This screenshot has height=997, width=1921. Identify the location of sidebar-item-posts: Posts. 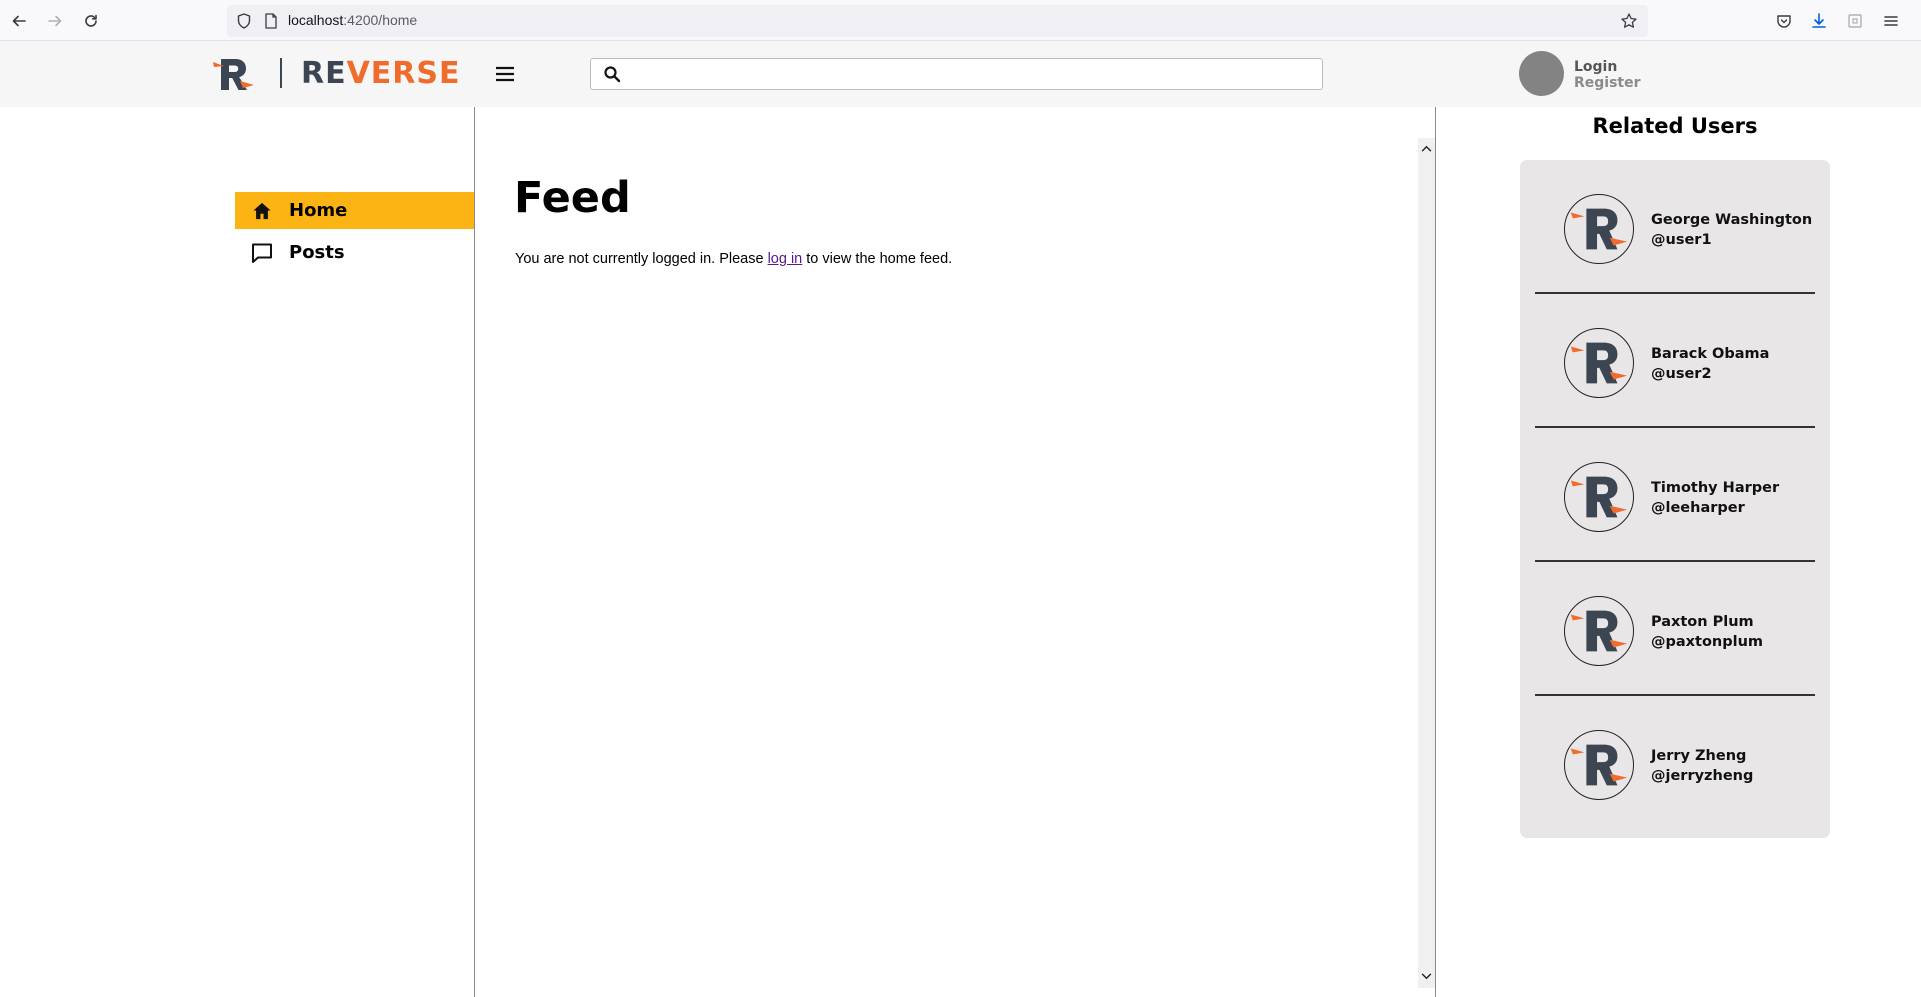
(354, 252).